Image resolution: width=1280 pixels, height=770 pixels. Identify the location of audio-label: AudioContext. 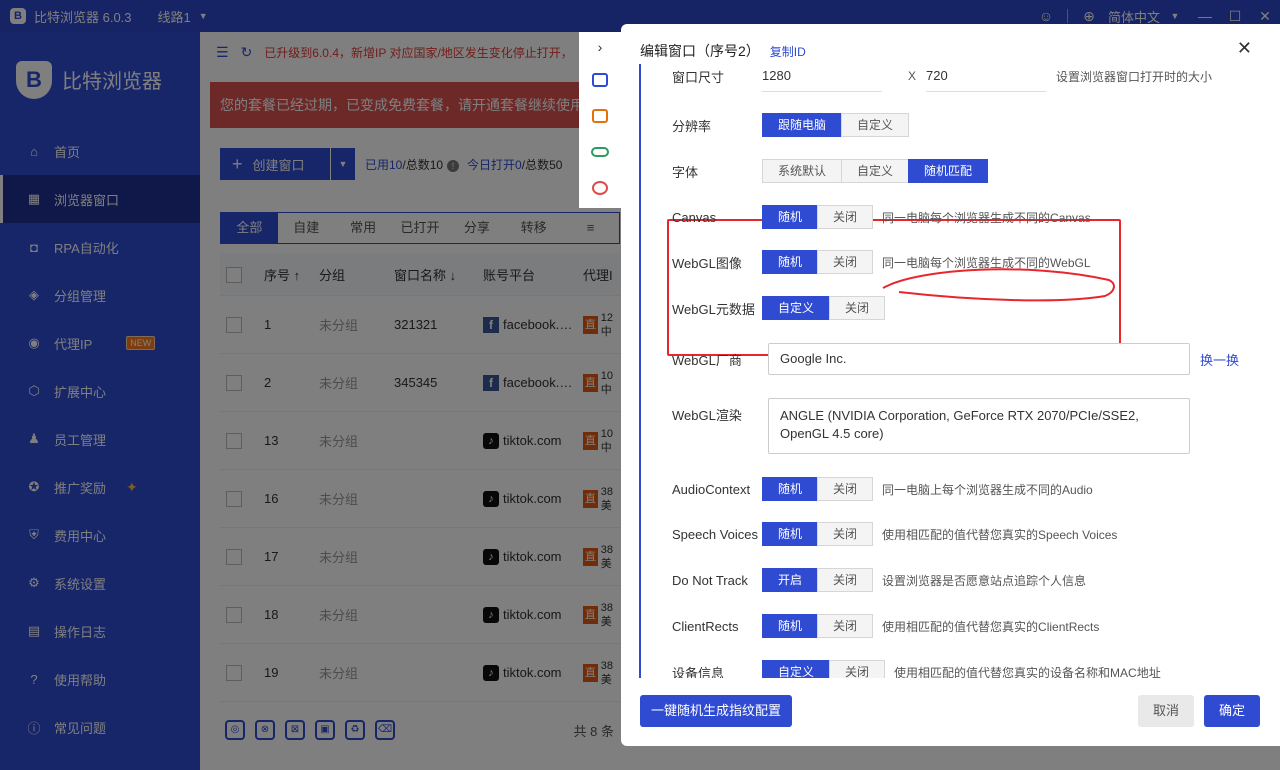
(711, 489).